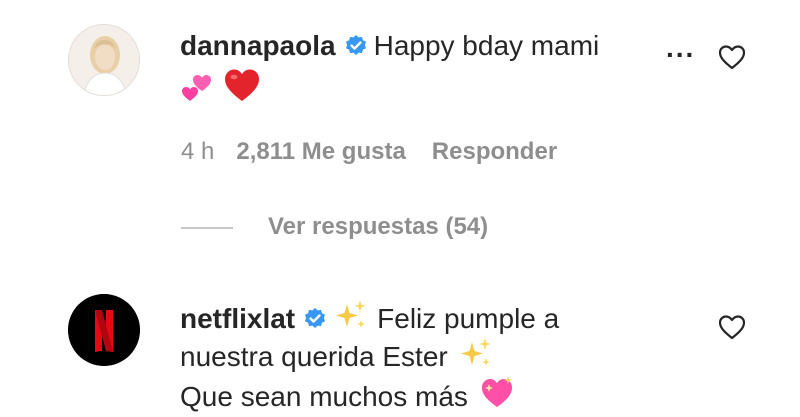 The image size is (800, 417). I want to click on comment-1-meta: 4 h 2,811 Me gusta Responder, so click(369, 152).